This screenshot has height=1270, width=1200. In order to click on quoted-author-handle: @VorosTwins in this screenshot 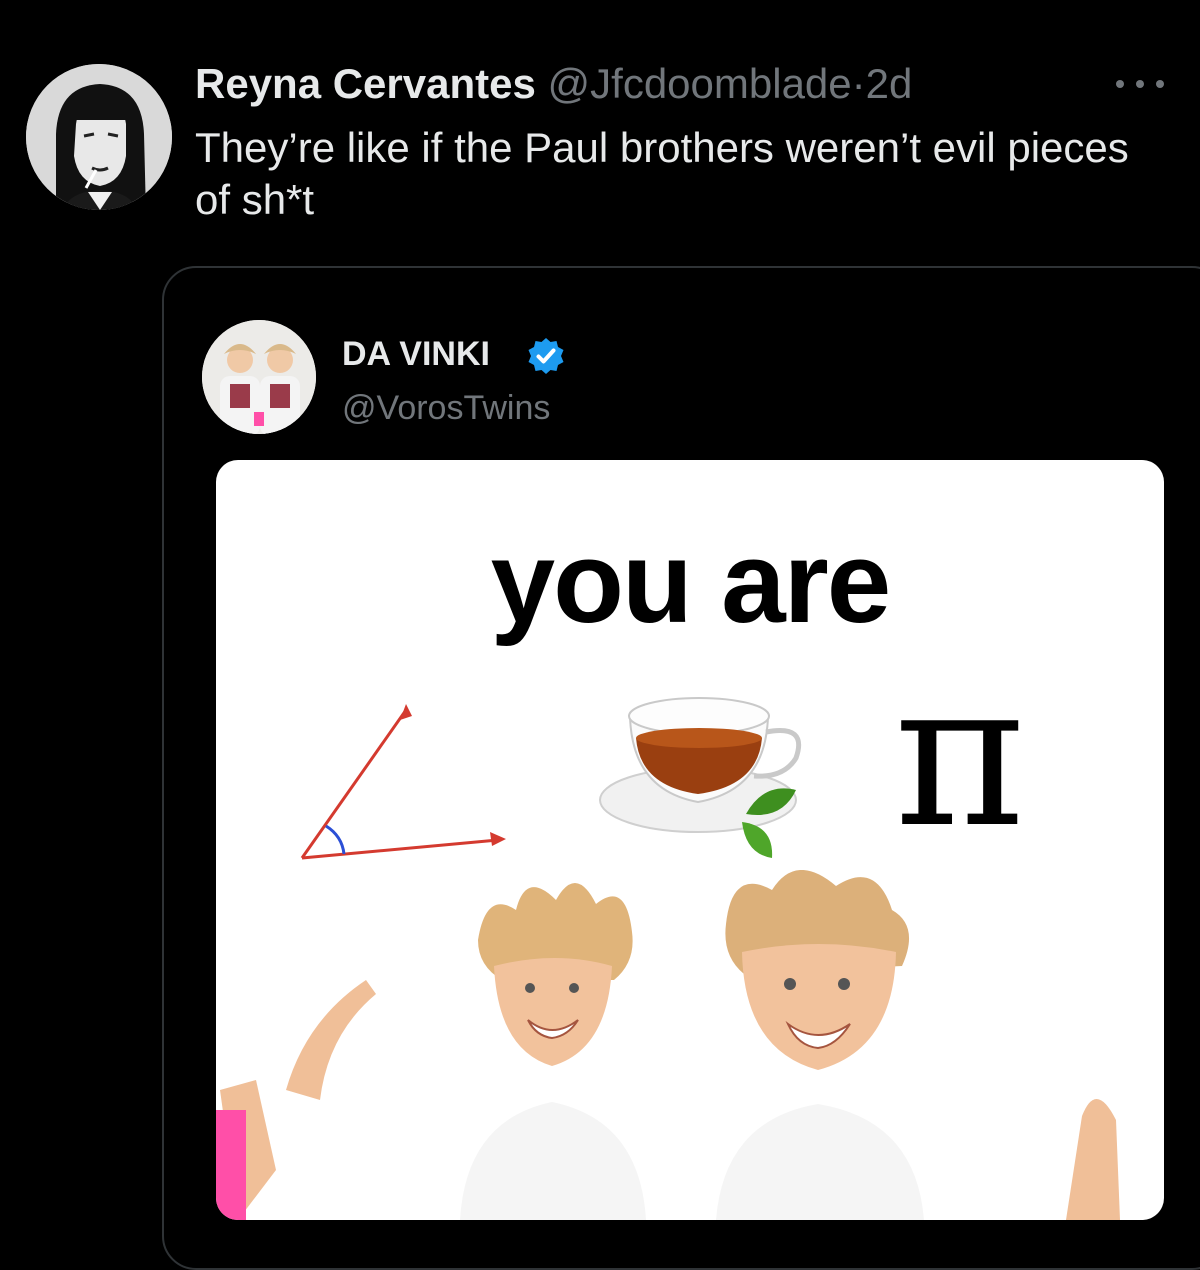, I will do `click(446, 408)`.